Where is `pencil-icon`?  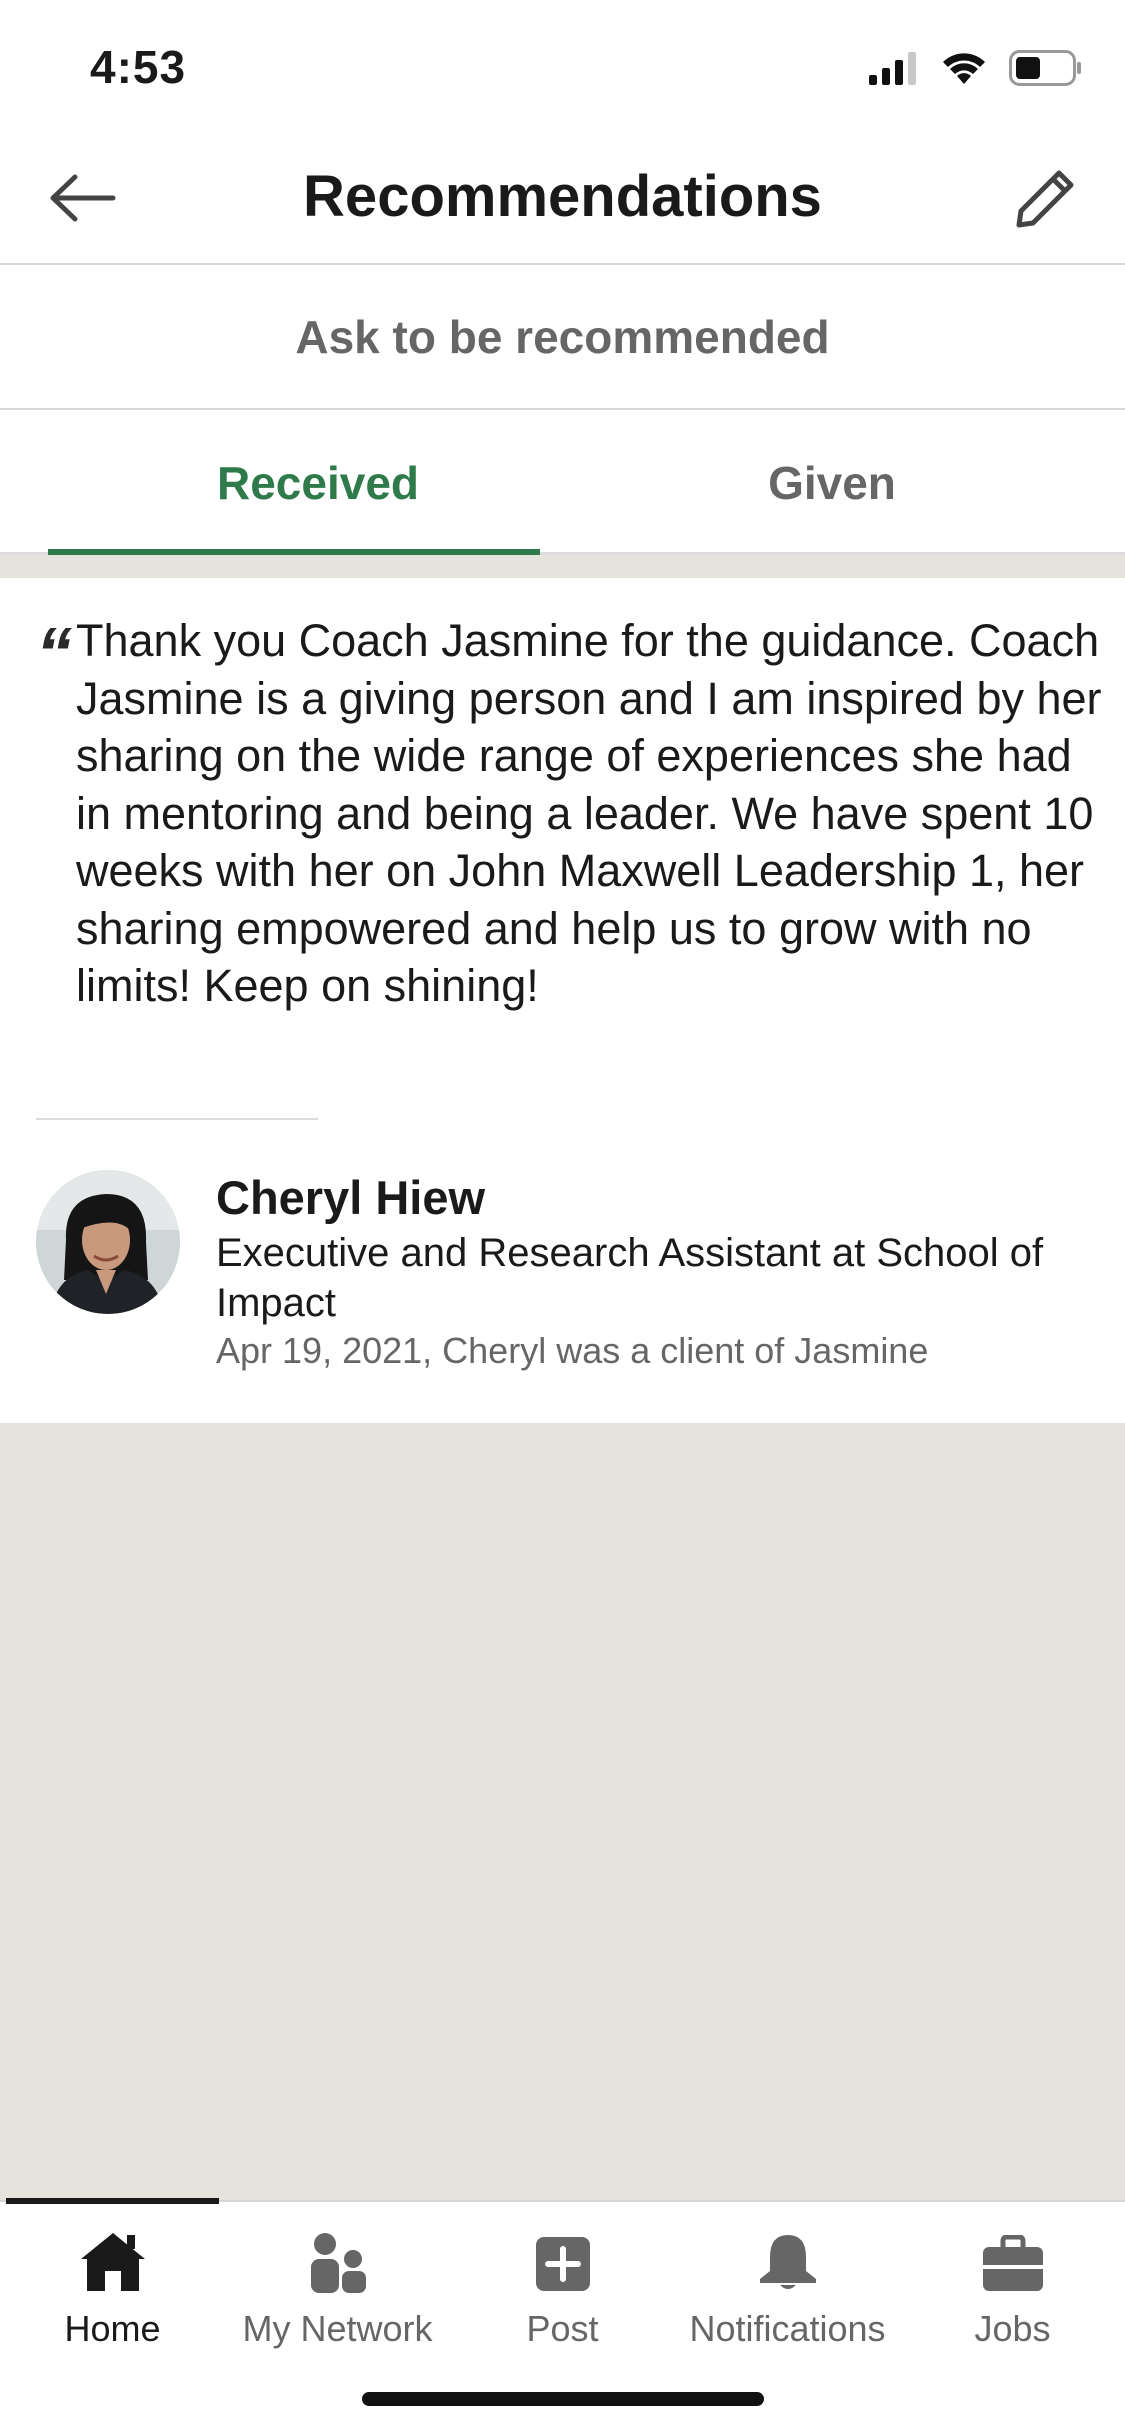
pencil-icon is located at coordinates (1045, 201).